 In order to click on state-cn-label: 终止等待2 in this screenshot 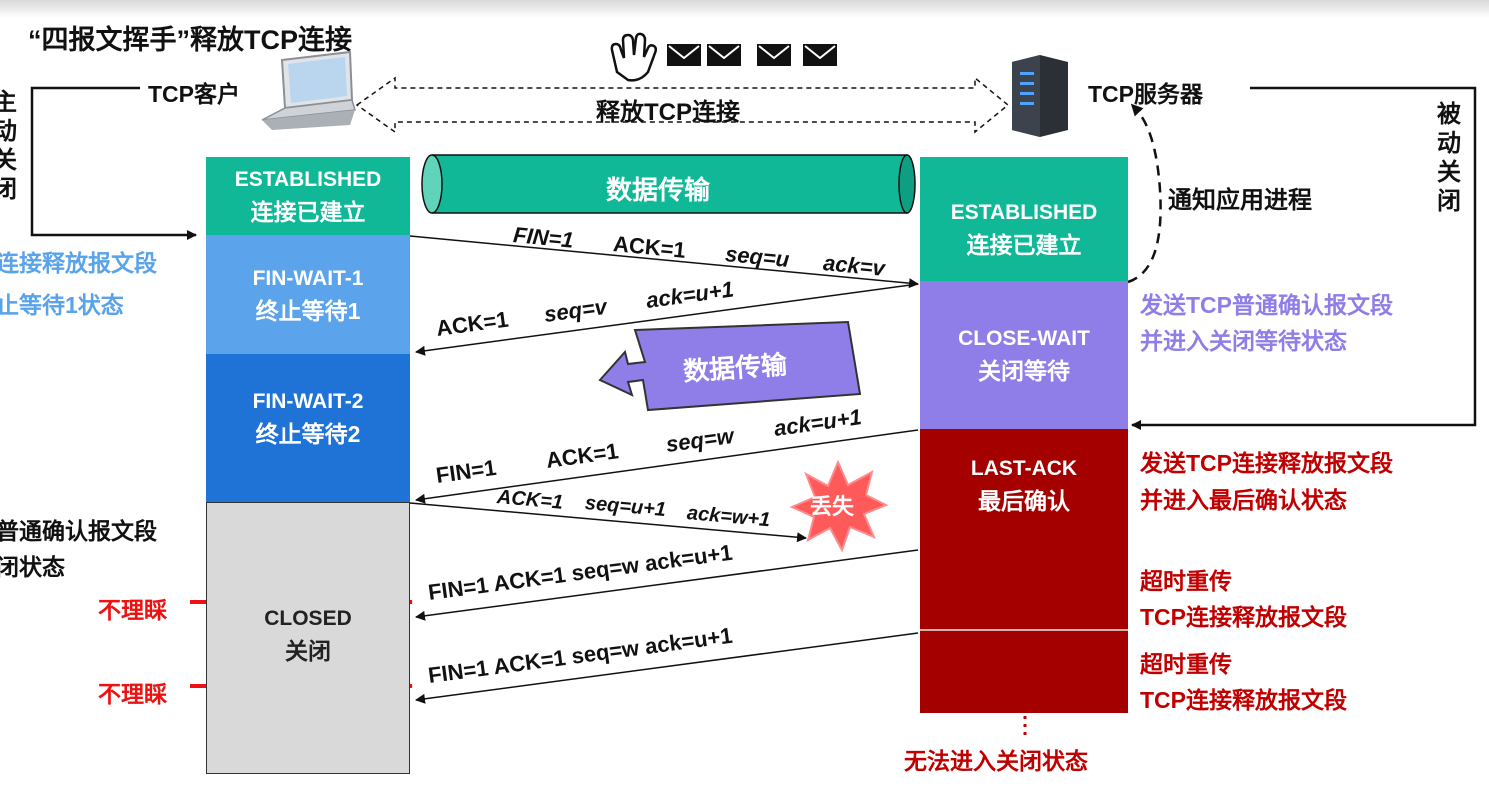, I will do `click(308, 434)`.